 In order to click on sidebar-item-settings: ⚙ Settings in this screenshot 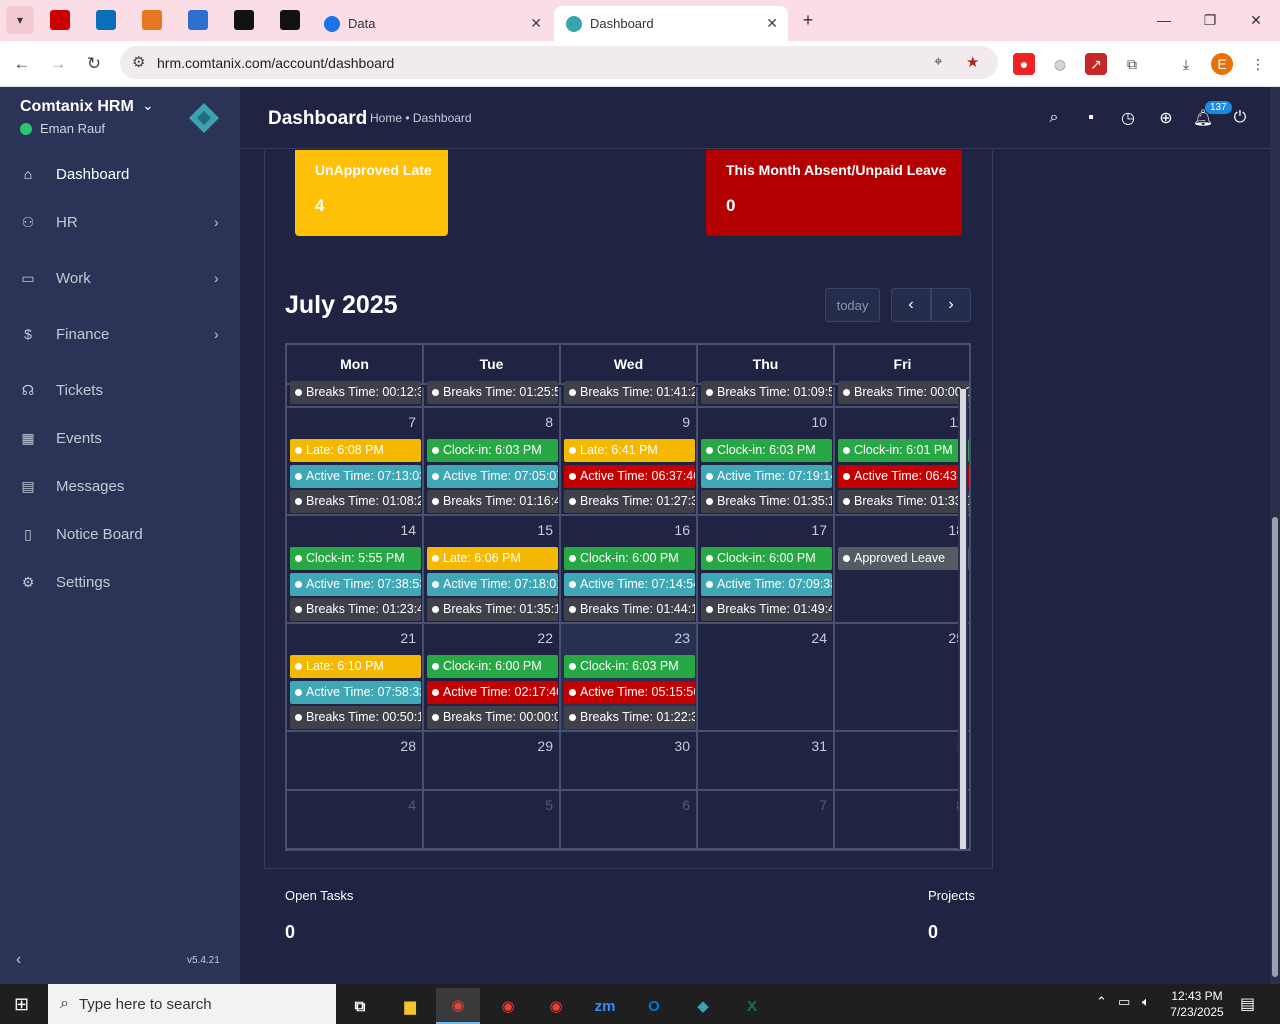, I will do `click(120, 582)`.